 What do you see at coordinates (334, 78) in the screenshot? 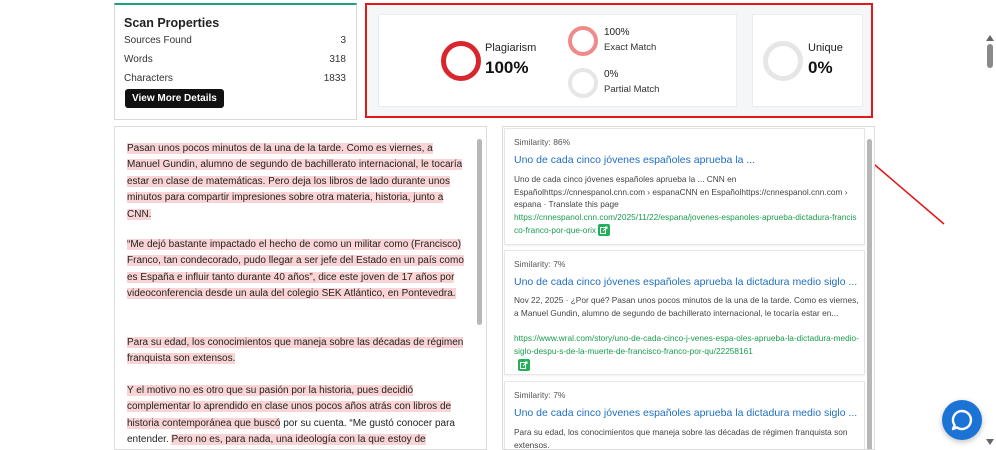
I see `scan-row-value: 1833` at bounding box center [334, 78].